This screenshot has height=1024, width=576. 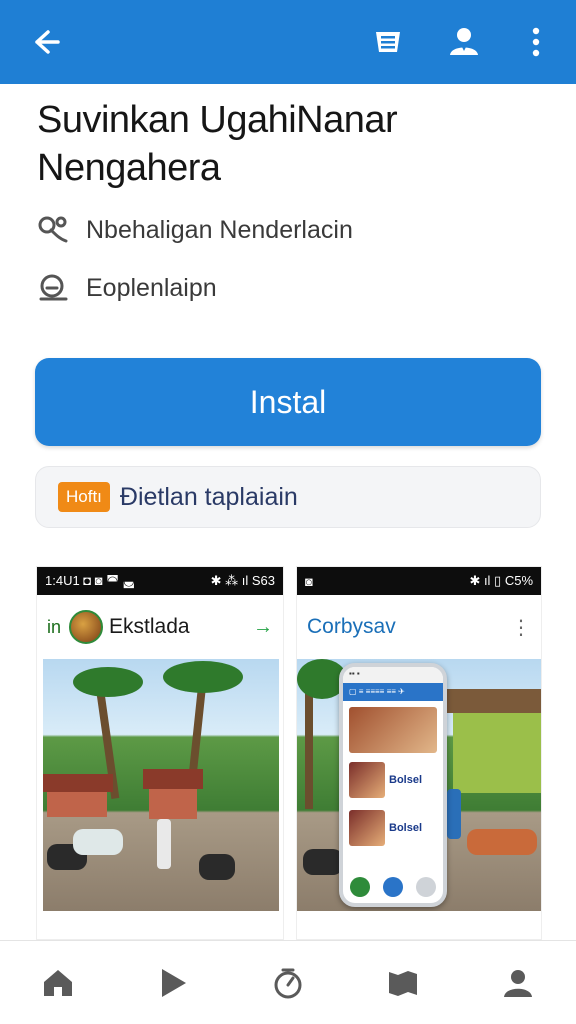 I want to click on bottom-navigation, so click(x=288, y=982).